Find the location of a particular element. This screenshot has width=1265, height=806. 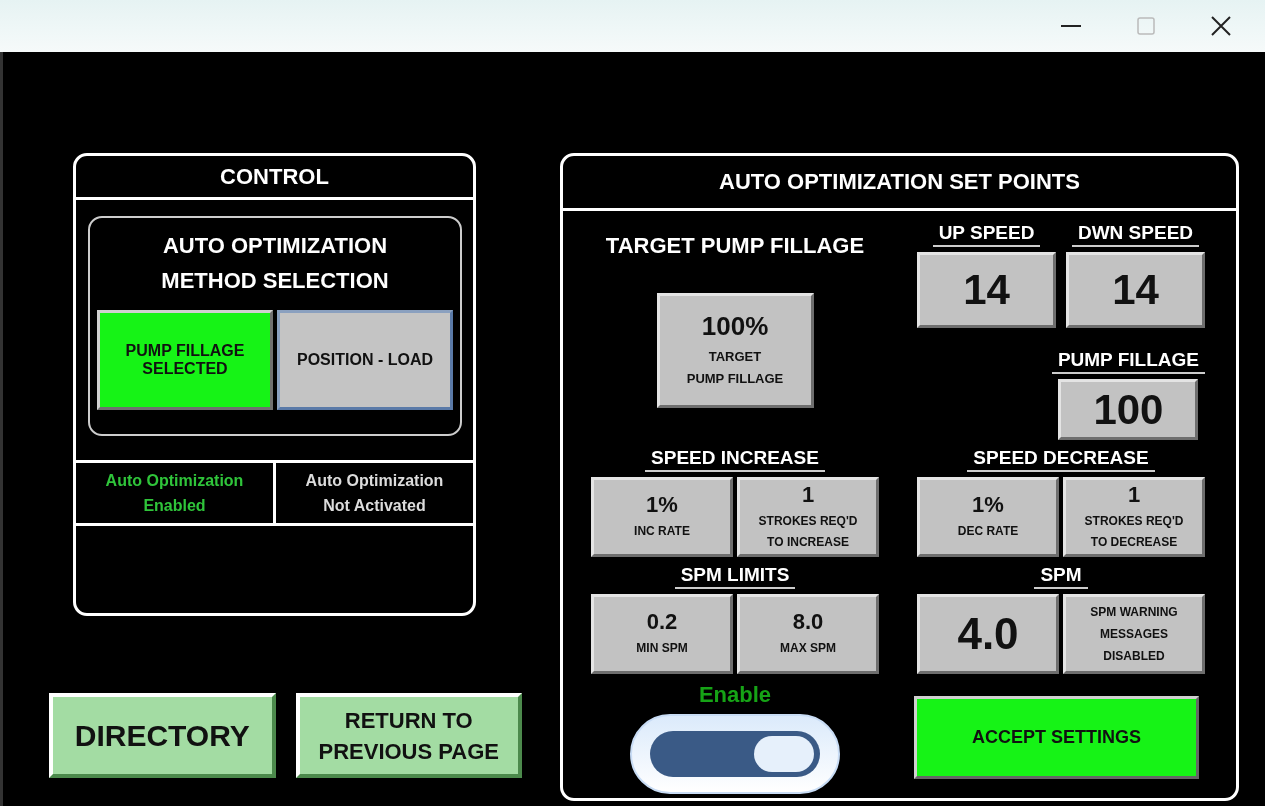

panel-title: AUTO OPTIMIZATION SET POINTS is located at coordinates (899, 183).